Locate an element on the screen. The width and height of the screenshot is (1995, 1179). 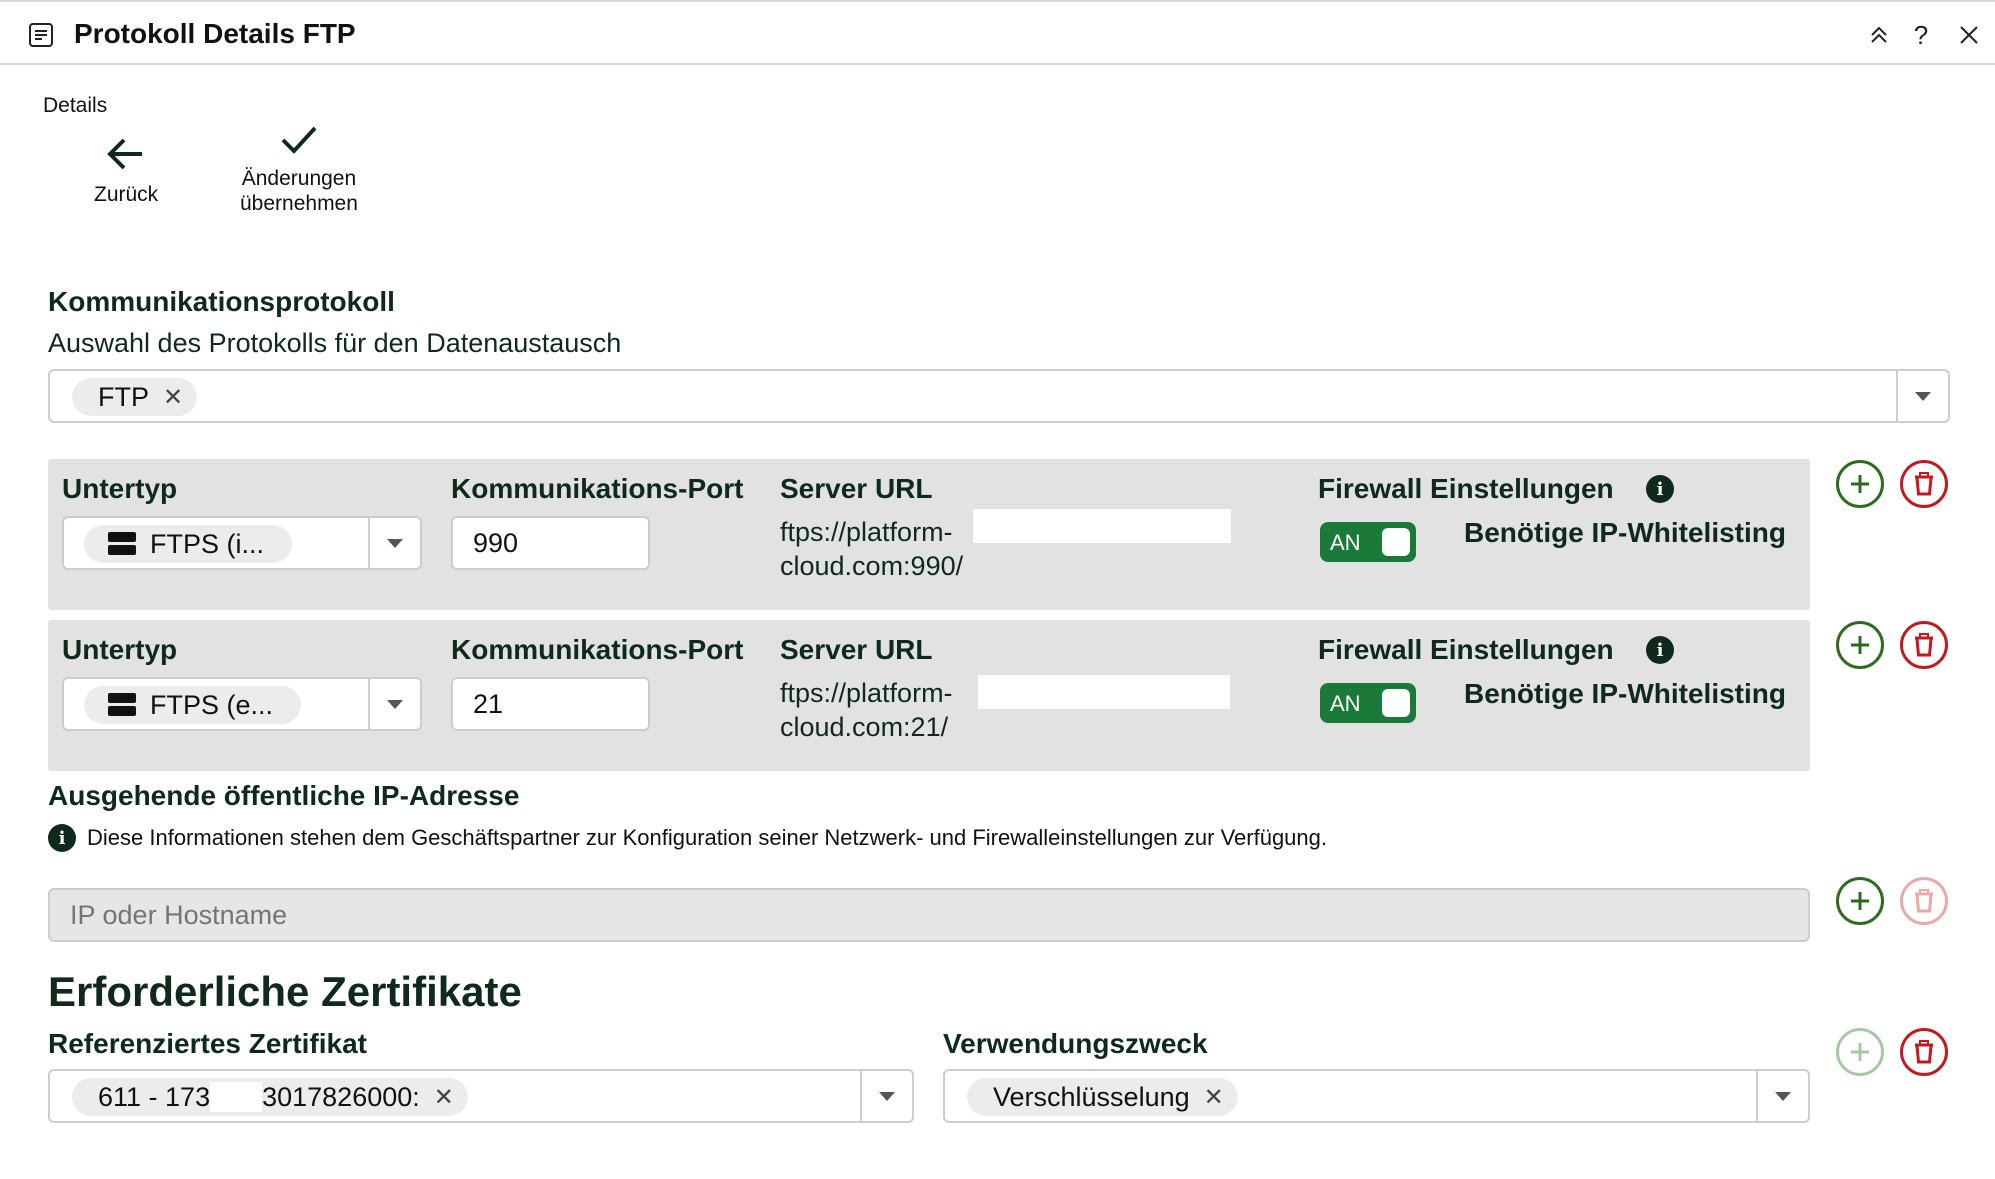
purpose-chip-label: Verschlüsselung is located at coordinates (1091, 1096).